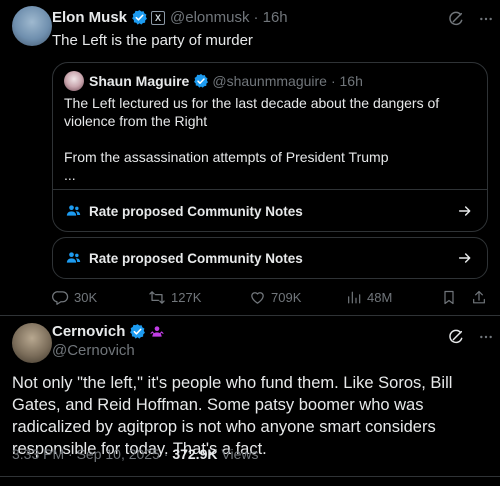 This screenshot has width=500, height=486. I want to click on tweet-action-bar: 30K 127K 709K 48M, so click(270, 297).